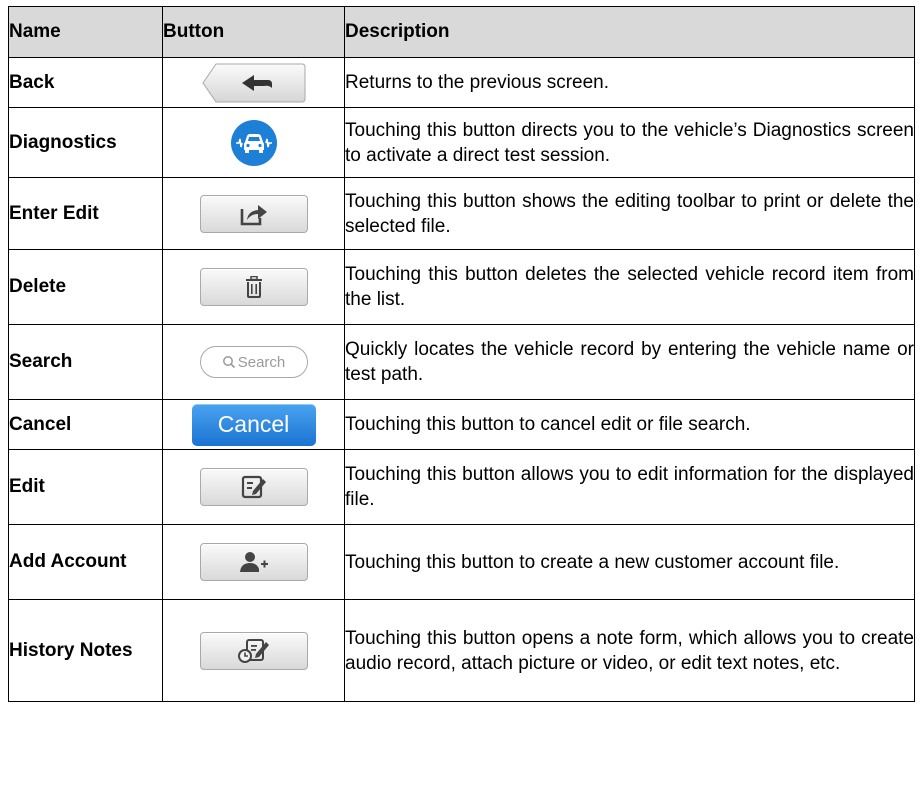 The image size is (923, 792). I want to click on row-name: Edit, so click(85, 487).